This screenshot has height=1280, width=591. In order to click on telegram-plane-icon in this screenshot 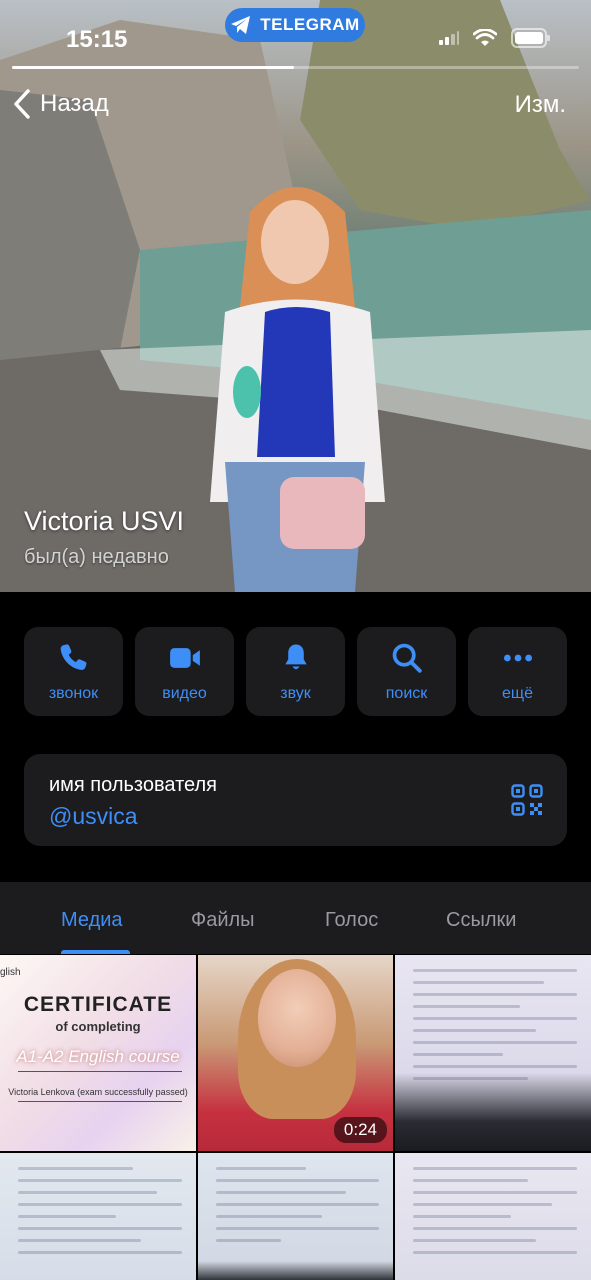, I will do `click(241, 25)`.